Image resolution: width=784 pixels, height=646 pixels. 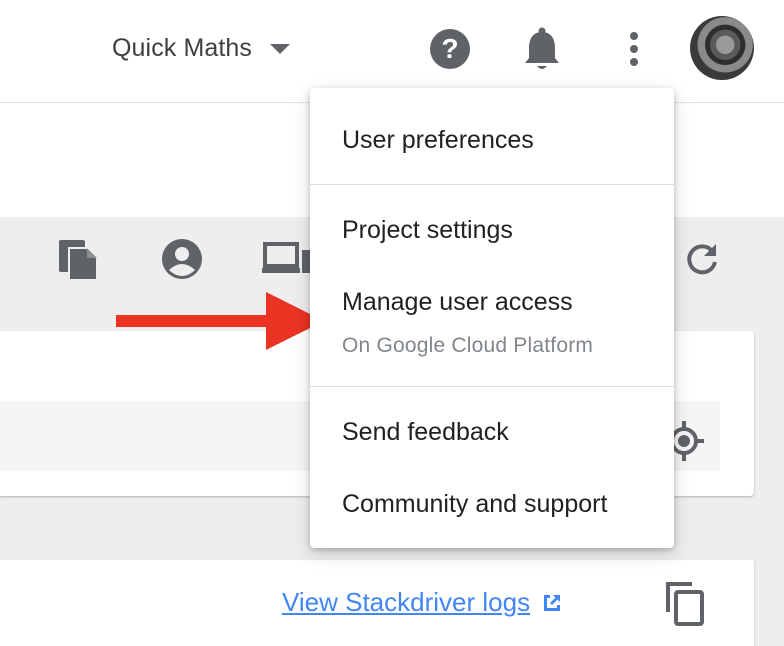 What do you see at coordinates (220, 321) in the screenshot?
I see `annotation-arrow` at bounding box center [220, 321].